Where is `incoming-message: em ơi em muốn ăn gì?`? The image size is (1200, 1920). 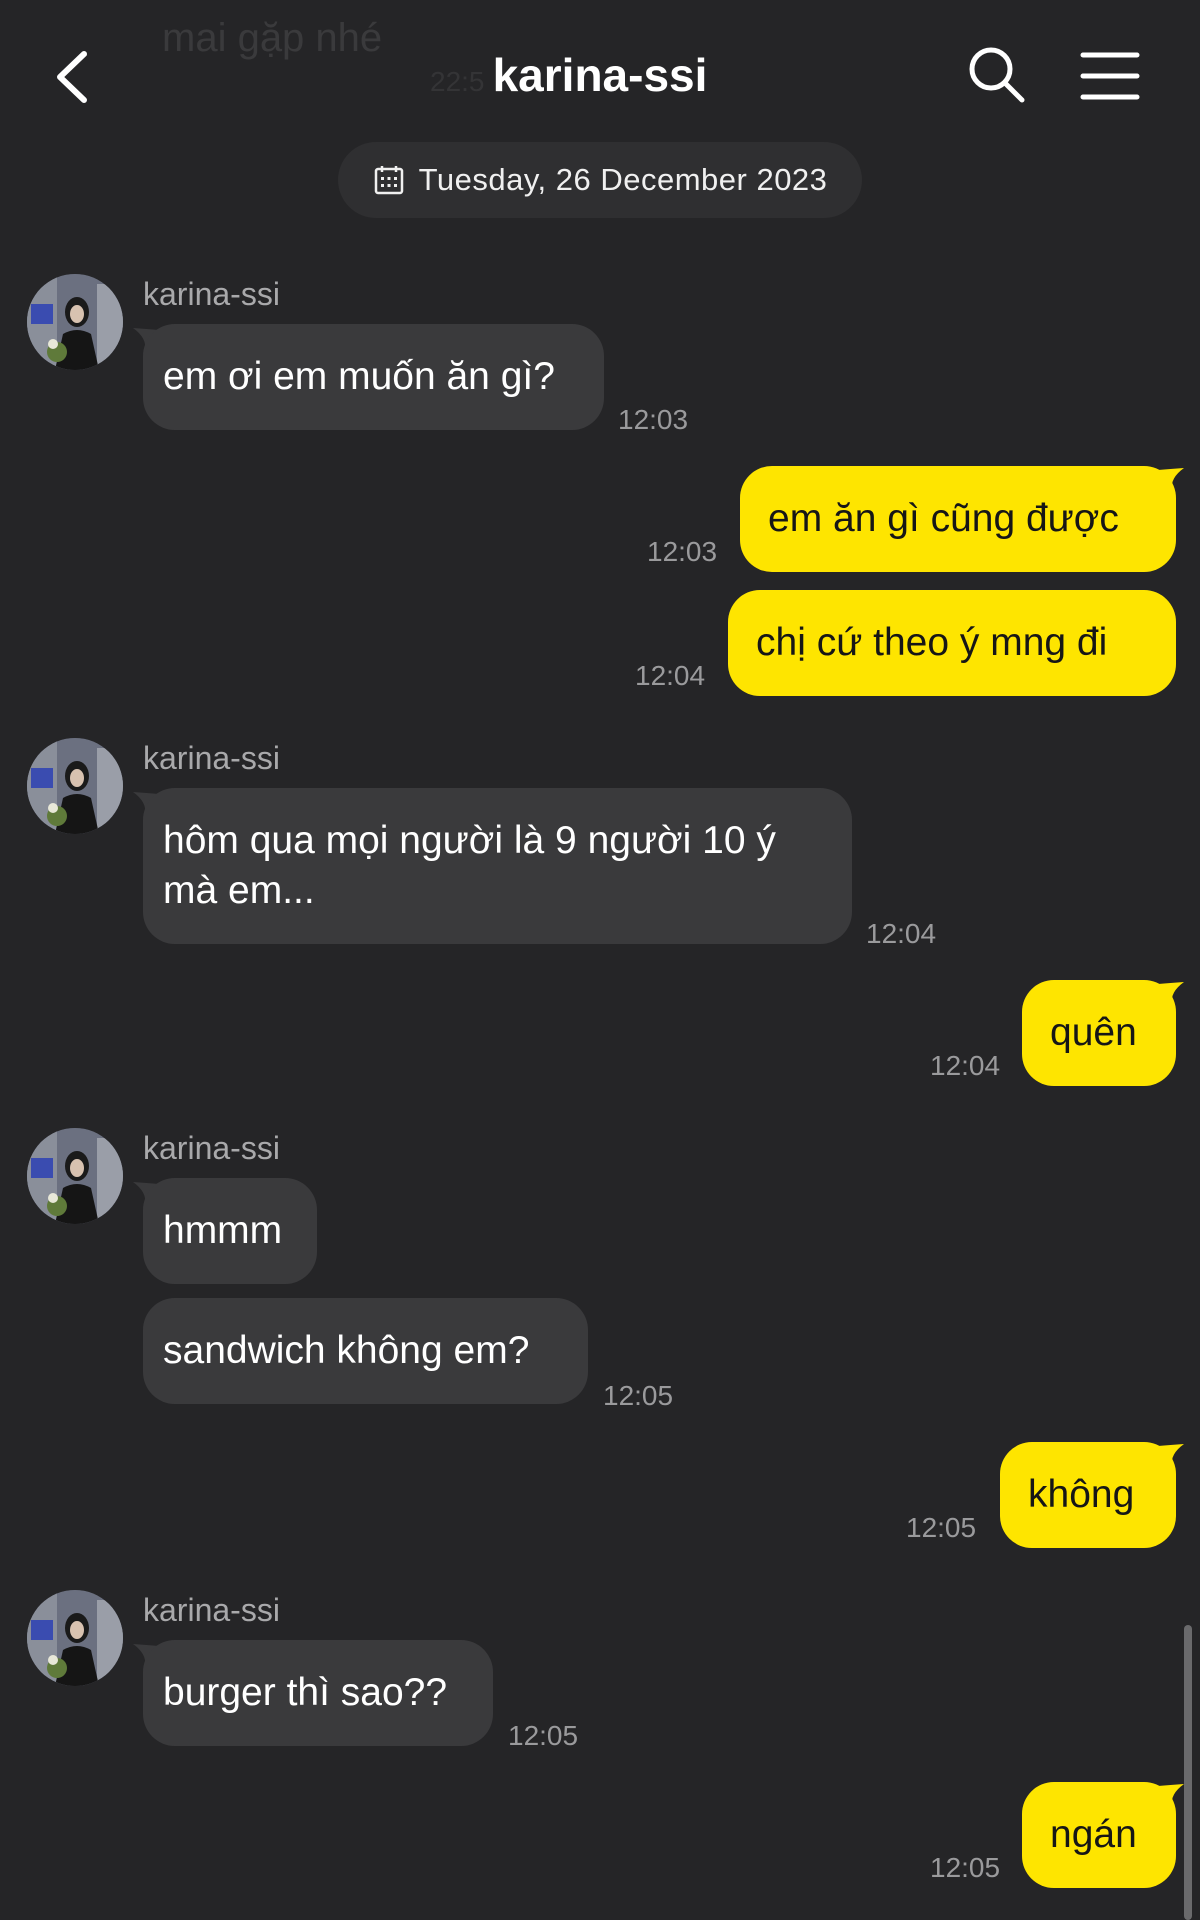 incoming-message: em ơi em muốn ăn gì? is located at coordinates (373, 377).